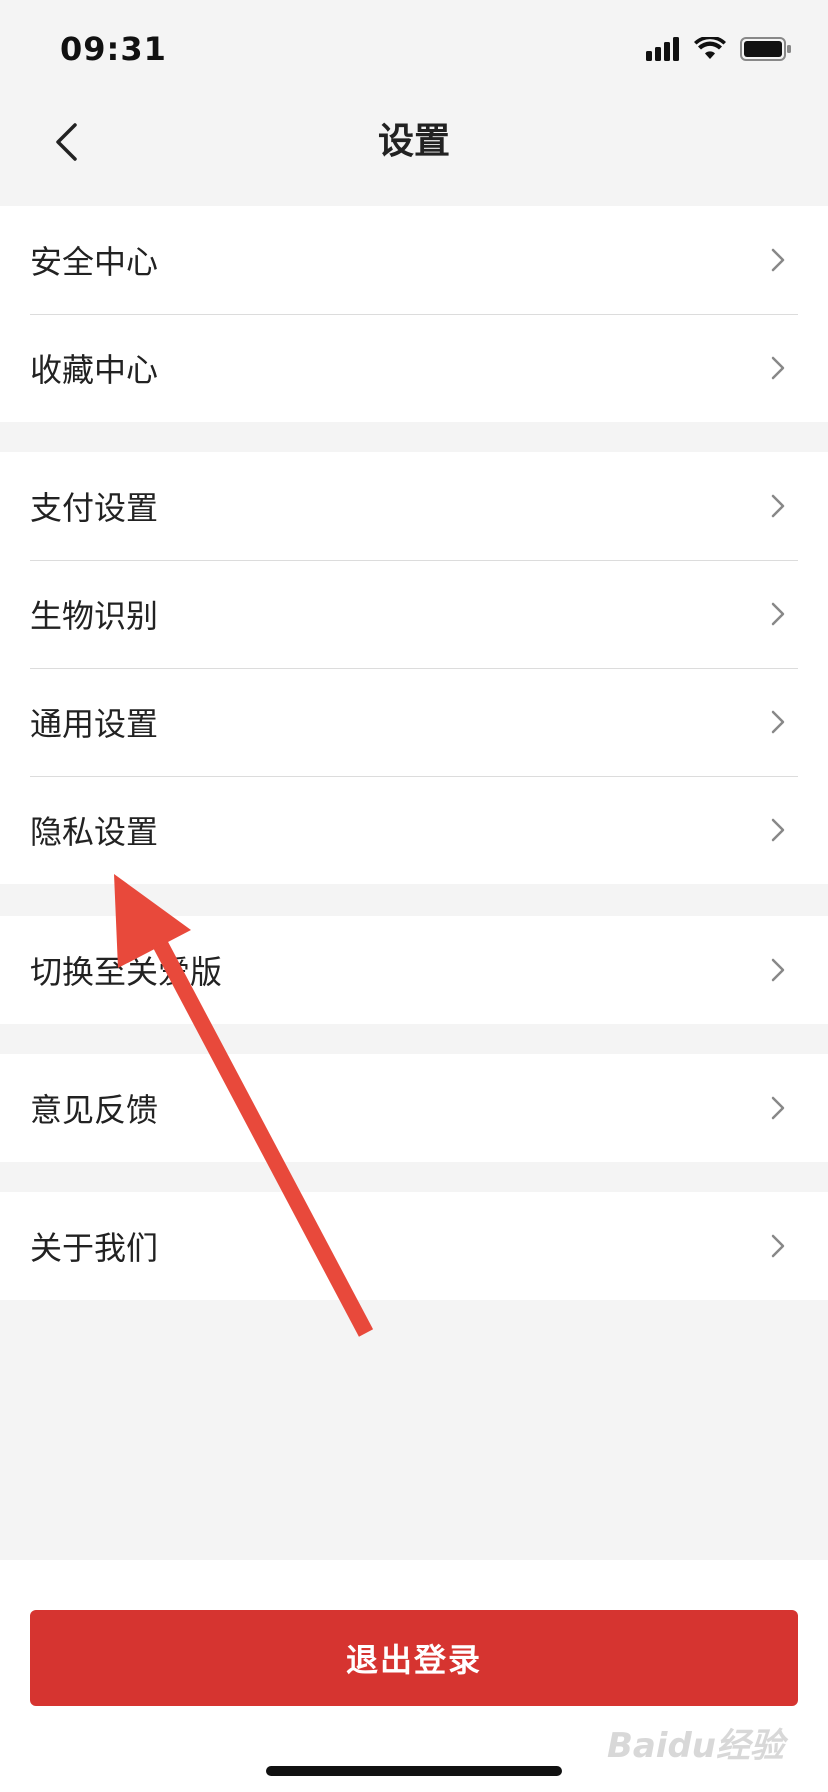  What do you see at coordinates (94, 1110) in the screenshot?
I see `row-label: 意见反馈` at bounding box center [94, 1110].